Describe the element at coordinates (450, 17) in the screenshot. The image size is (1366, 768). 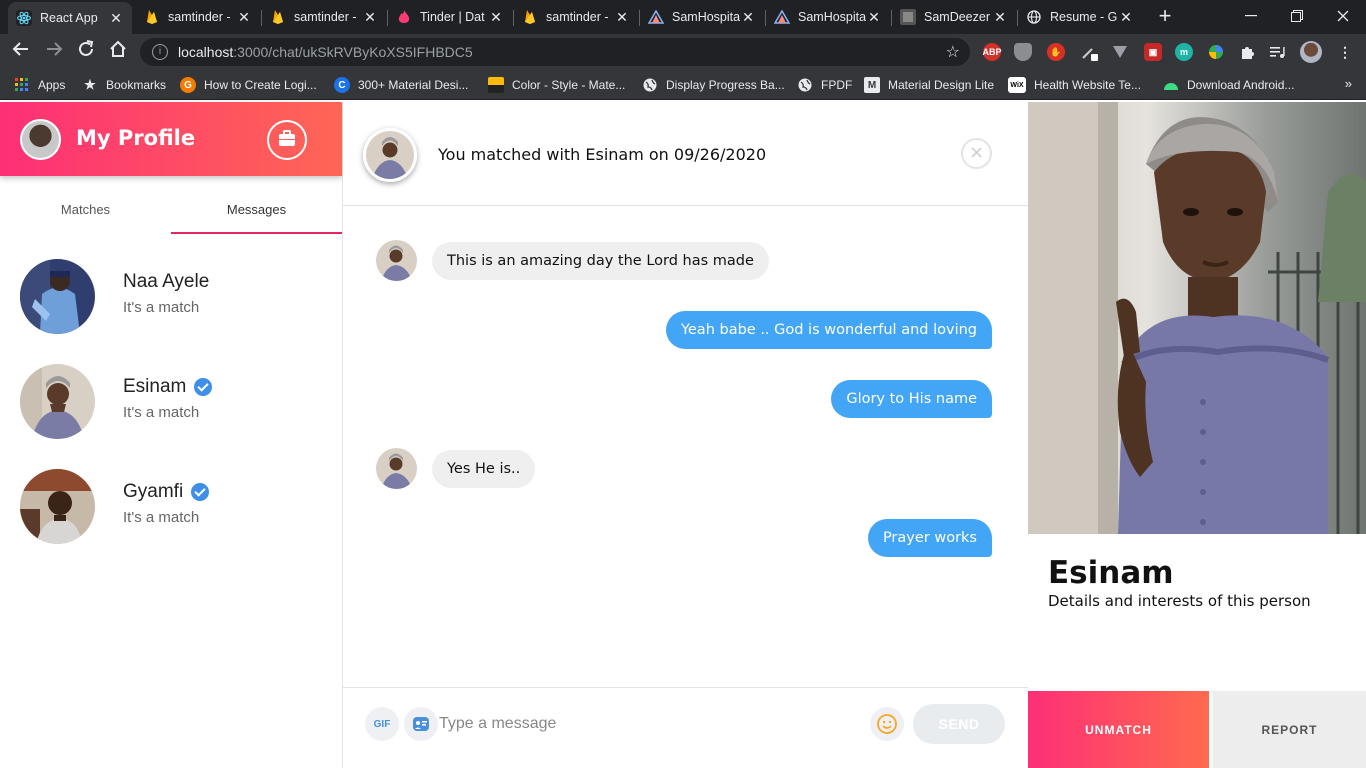
I see `browser-tab-tinder: Tinder | Dat ✕` at that location.